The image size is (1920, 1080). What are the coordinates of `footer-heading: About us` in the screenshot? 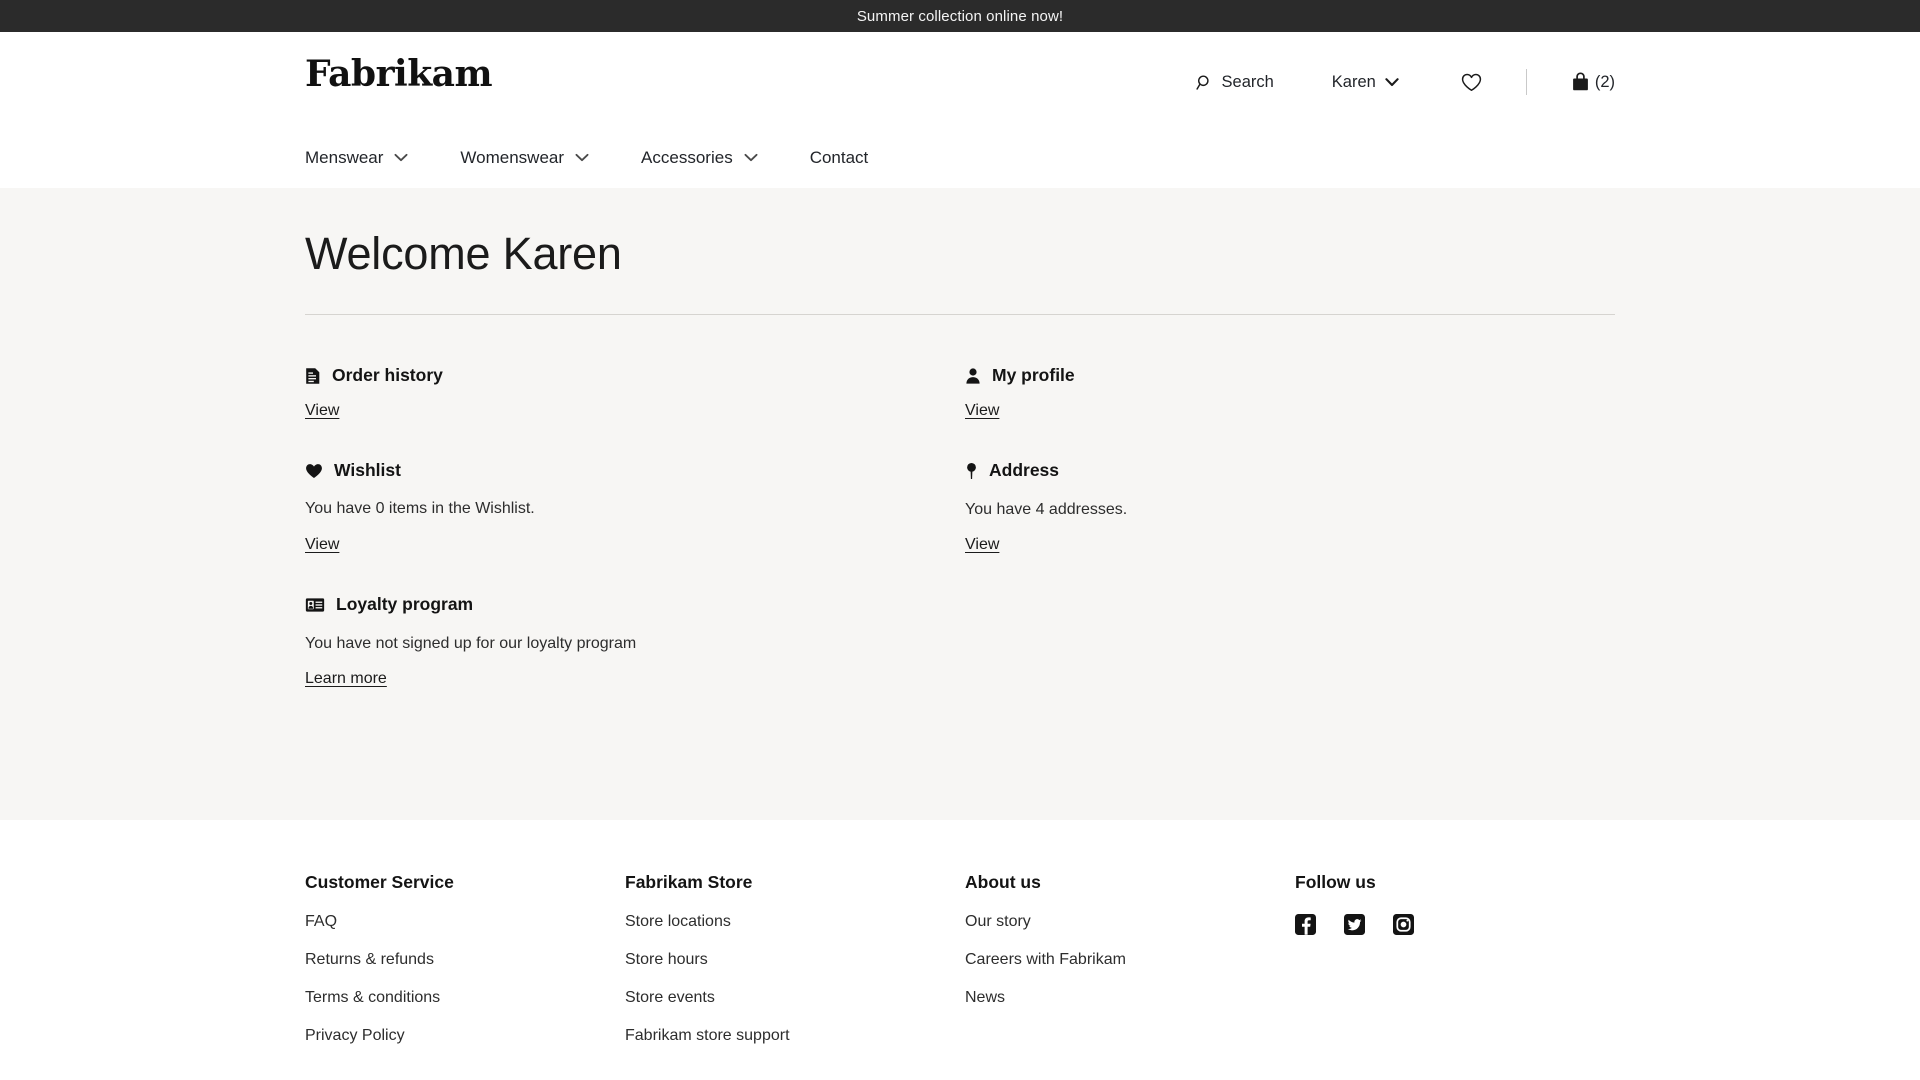 It's located at (1003, 882).